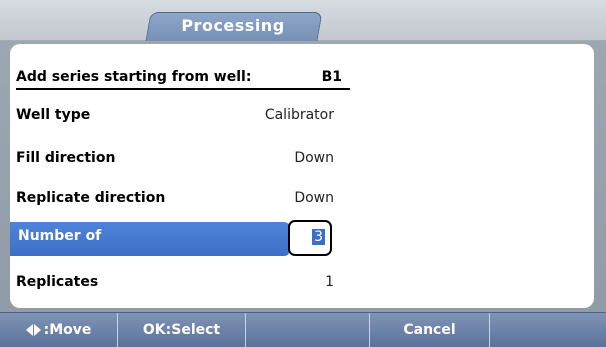  What do you see at coordinates (134, 77) in the screenshot?
I see `series-header-label: Add series starting from well:` at bounding box center [134, 77].